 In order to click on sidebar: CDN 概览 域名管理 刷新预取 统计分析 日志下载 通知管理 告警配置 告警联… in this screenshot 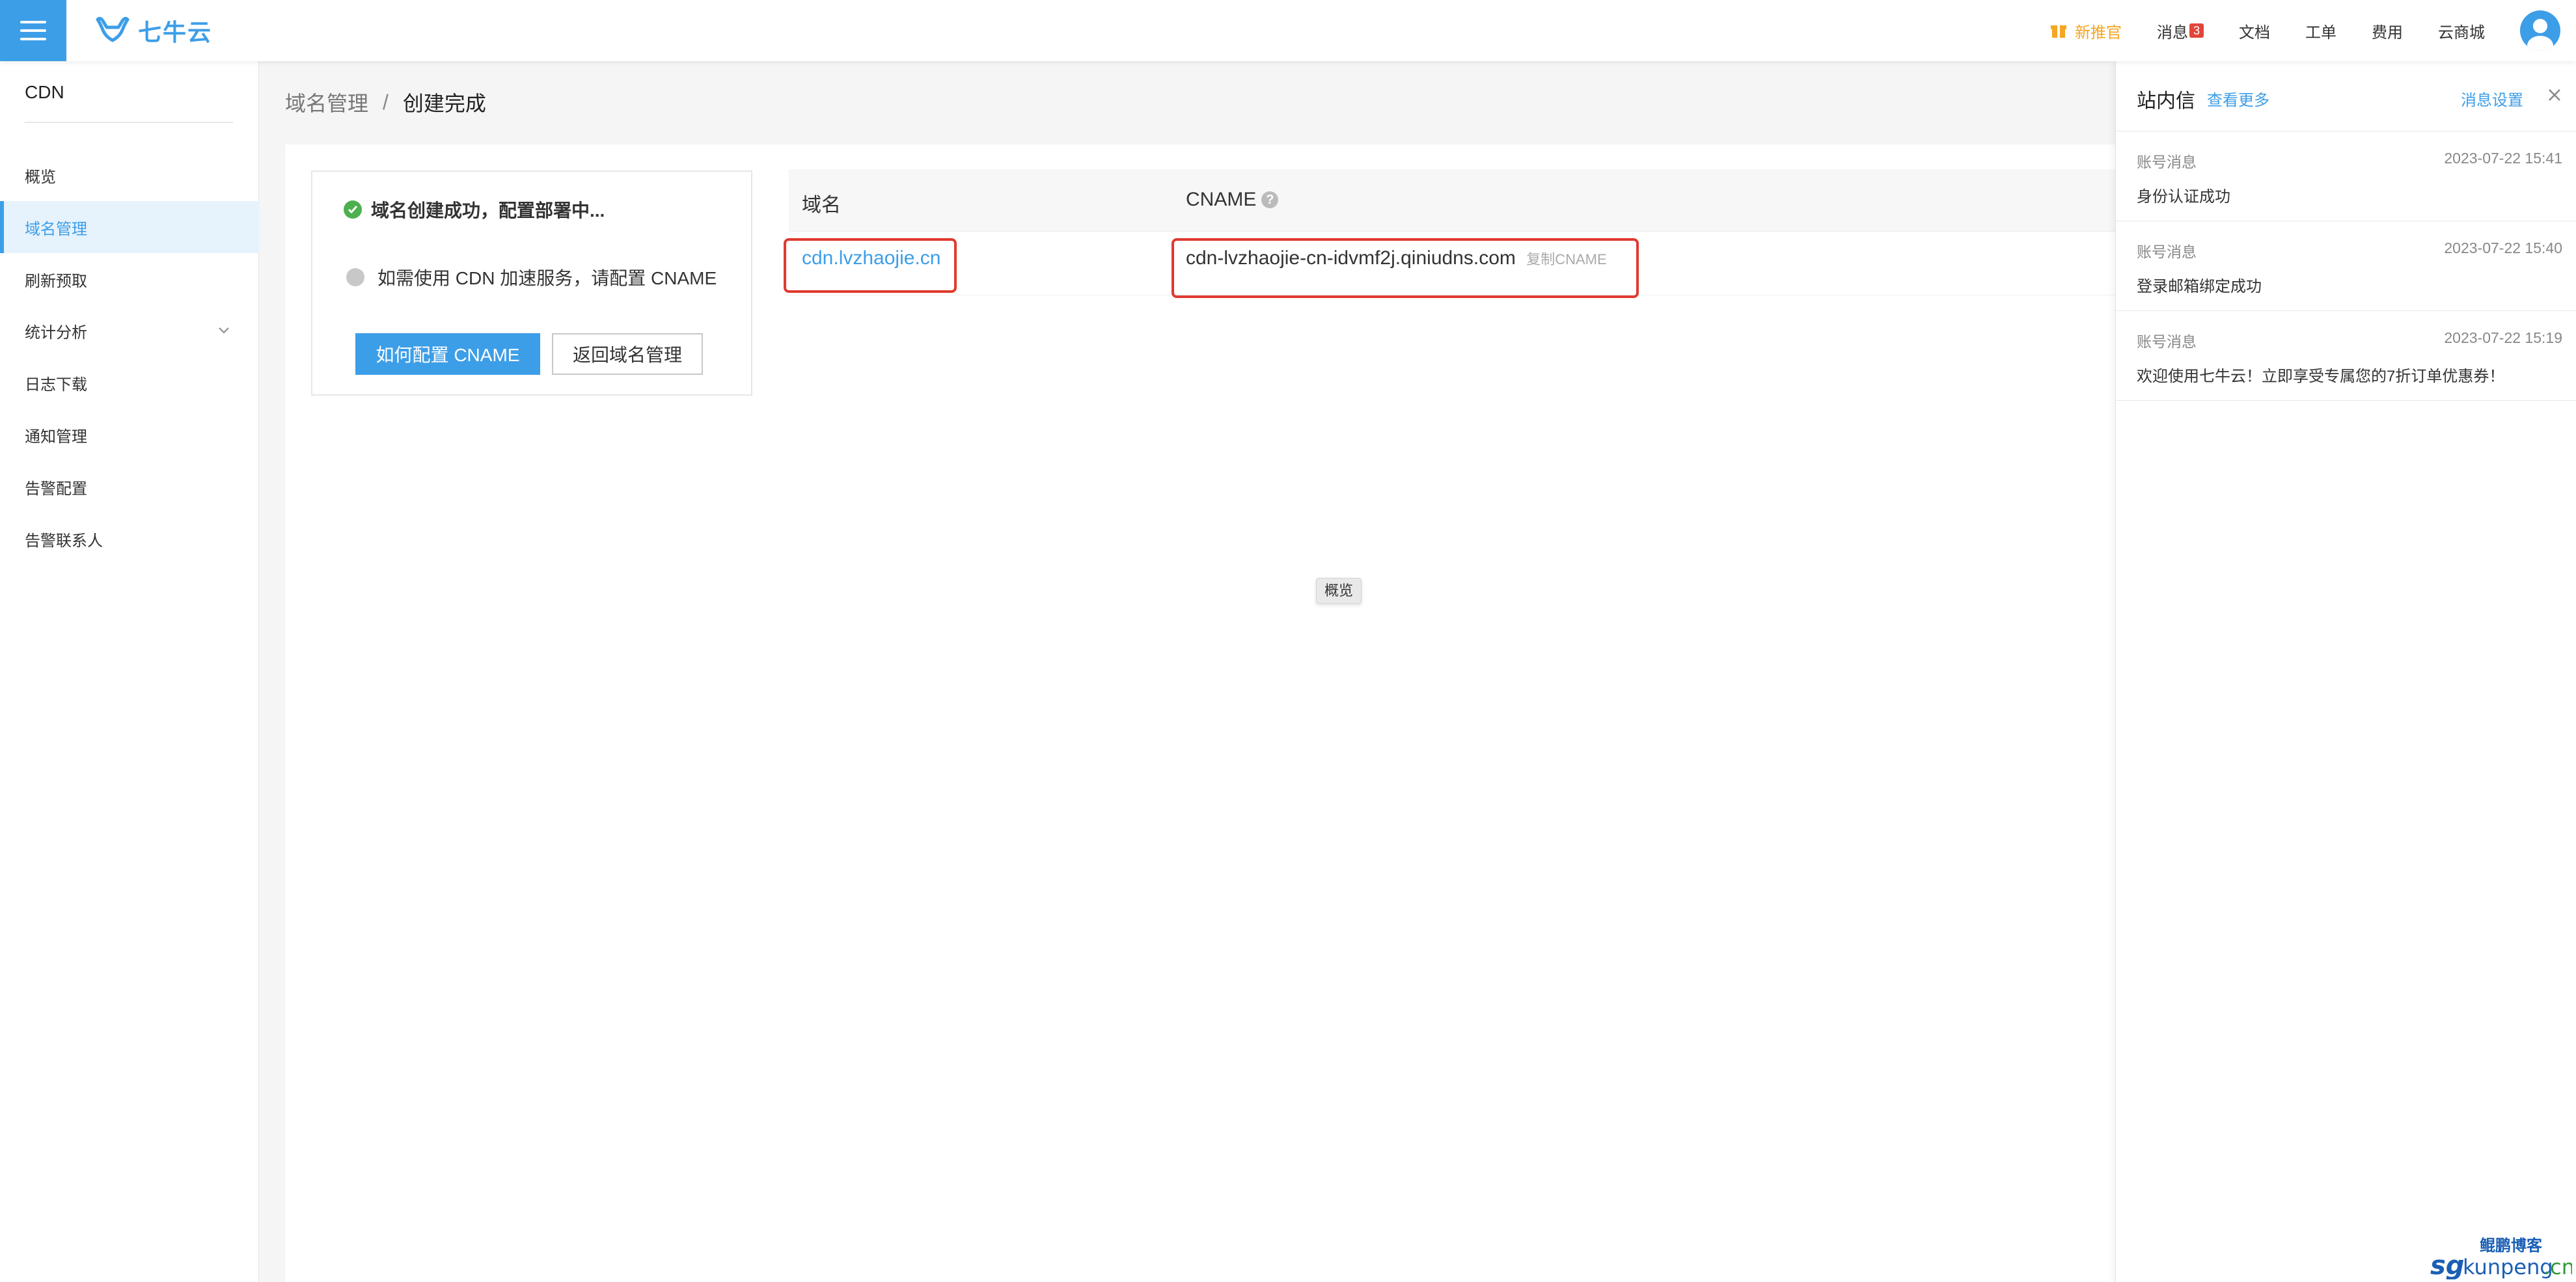, I will do `click(129, 671)`.